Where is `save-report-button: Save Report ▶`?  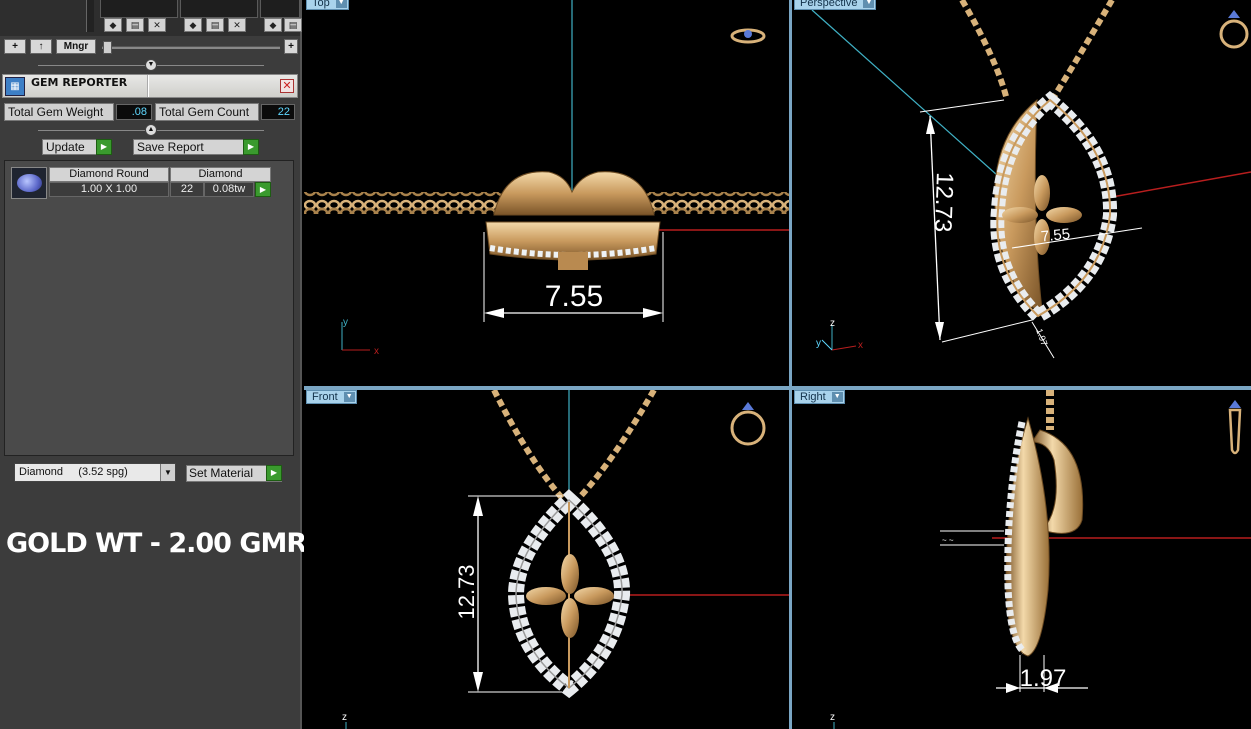 save-report-button: Save Report ▶ is located at coordinates (196, 147).